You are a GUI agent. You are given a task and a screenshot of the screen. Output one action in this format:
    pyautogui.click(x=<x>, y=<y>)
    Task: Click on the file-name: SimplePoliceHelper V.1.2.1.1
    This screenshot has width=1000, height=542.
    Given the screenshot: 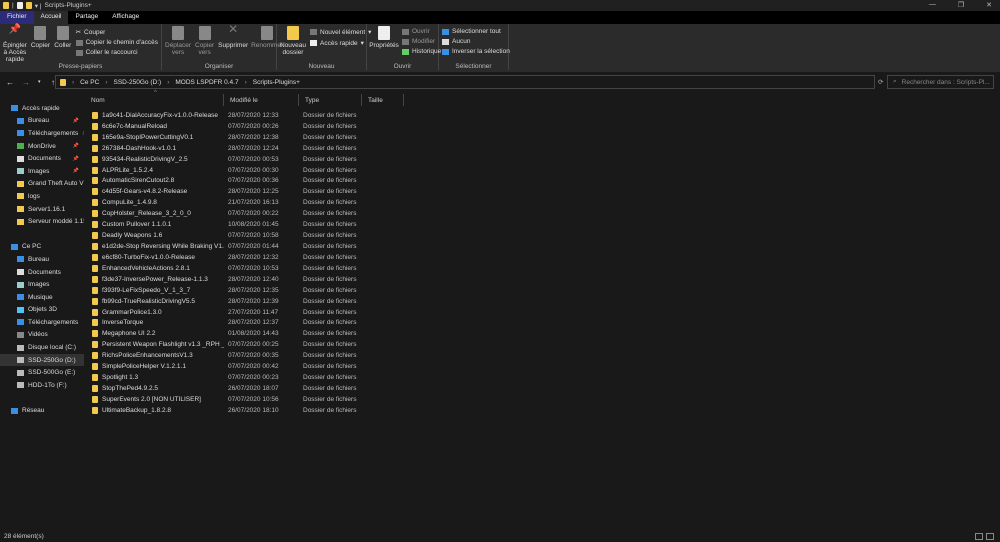 What is the action you would take?
    pyautogui.click(x=144, y=366)
    